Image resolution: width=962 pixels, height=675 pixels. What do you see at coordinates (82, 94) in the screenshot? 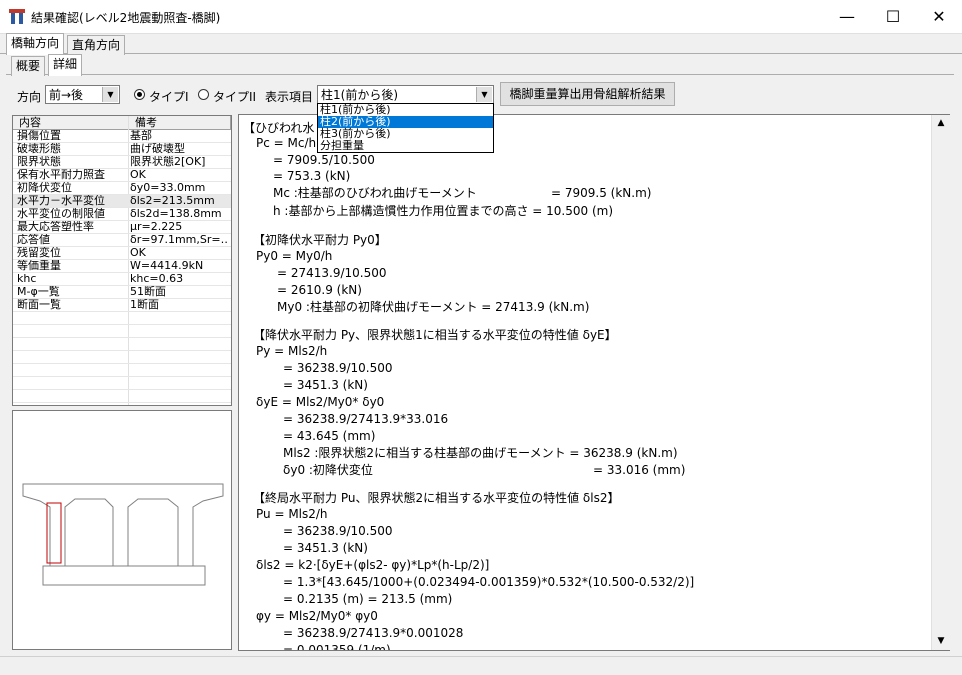
I see `direction-select: 前→後 ▼` at bounding box center [82, 94].